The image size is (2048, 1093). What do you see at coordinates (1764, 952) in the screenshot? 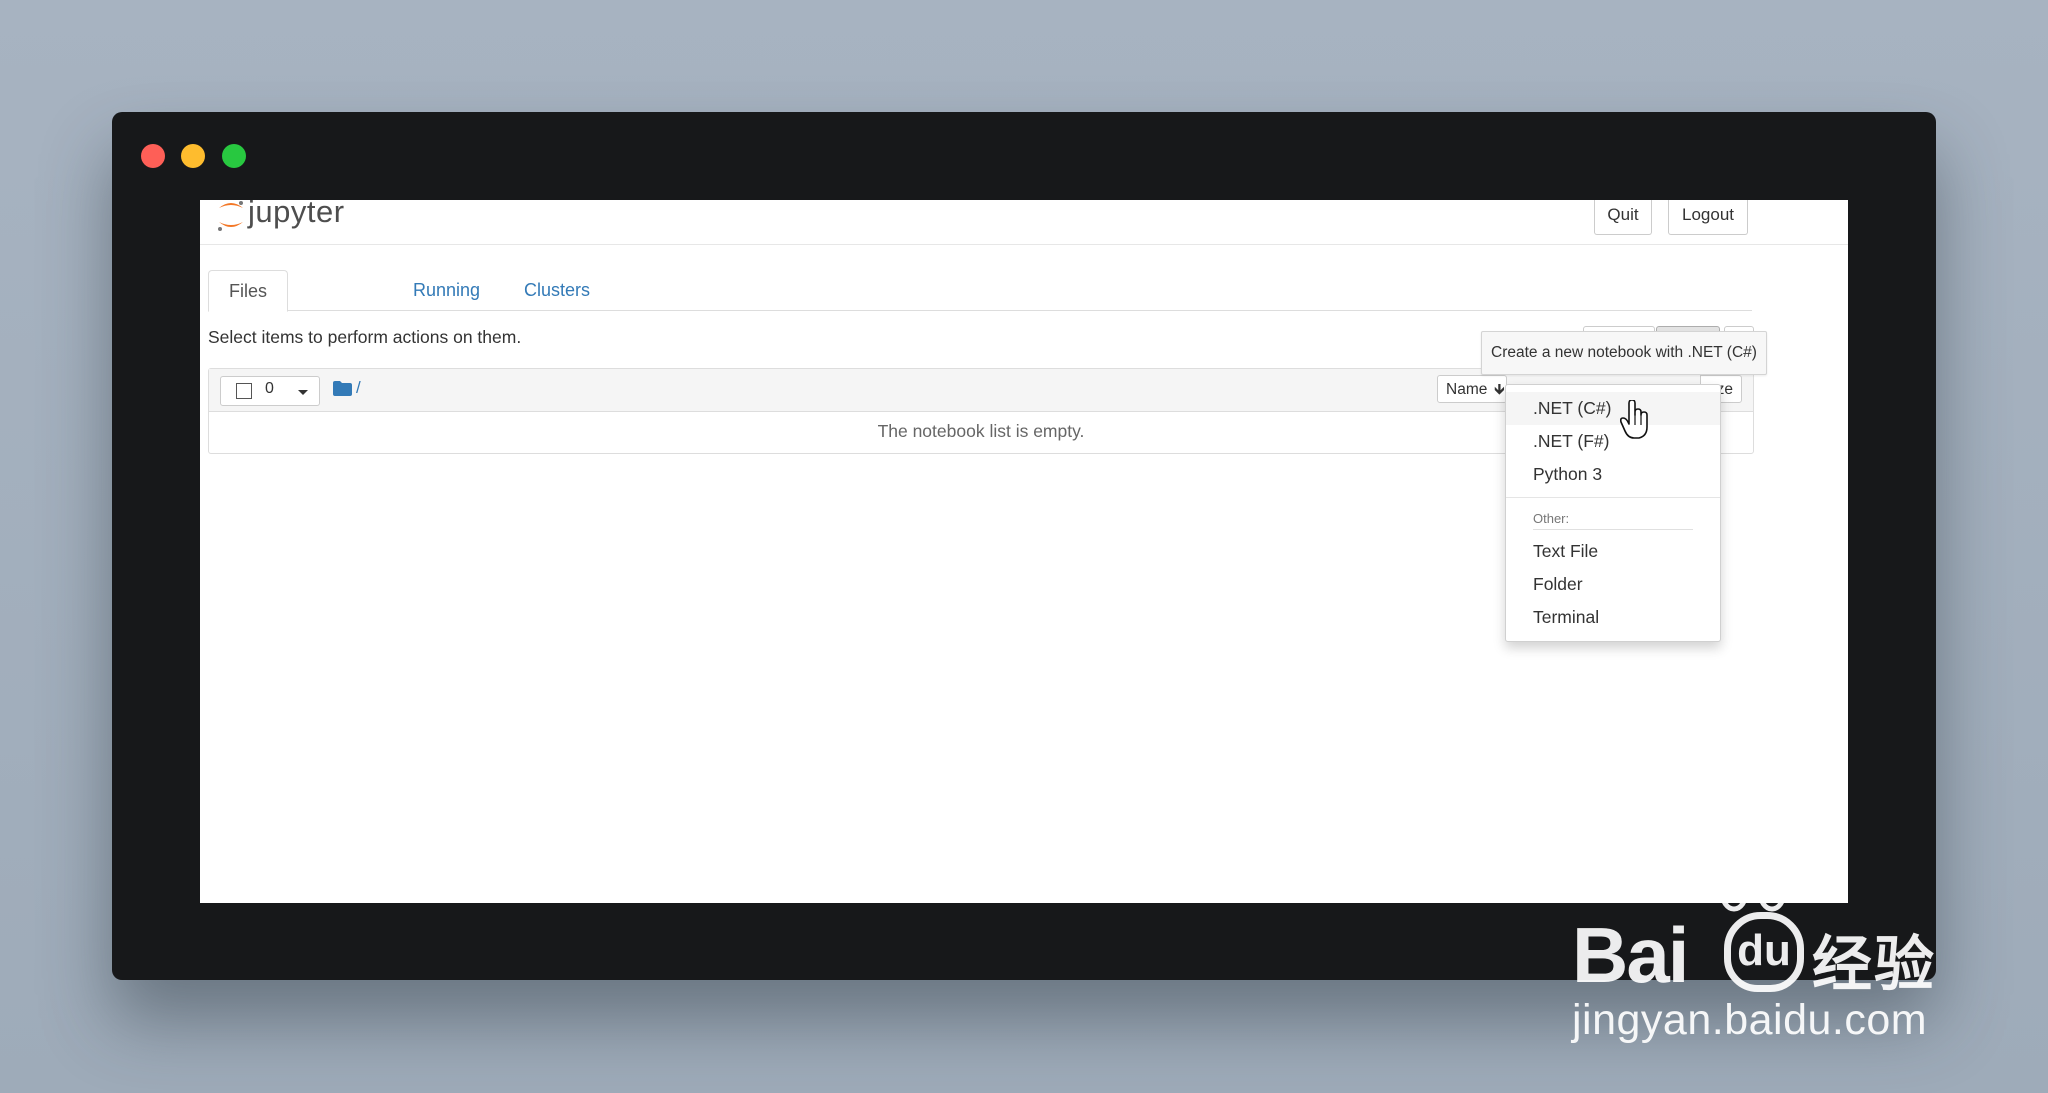
I see `watermark-du: du` at bounding box center [1764, 952].